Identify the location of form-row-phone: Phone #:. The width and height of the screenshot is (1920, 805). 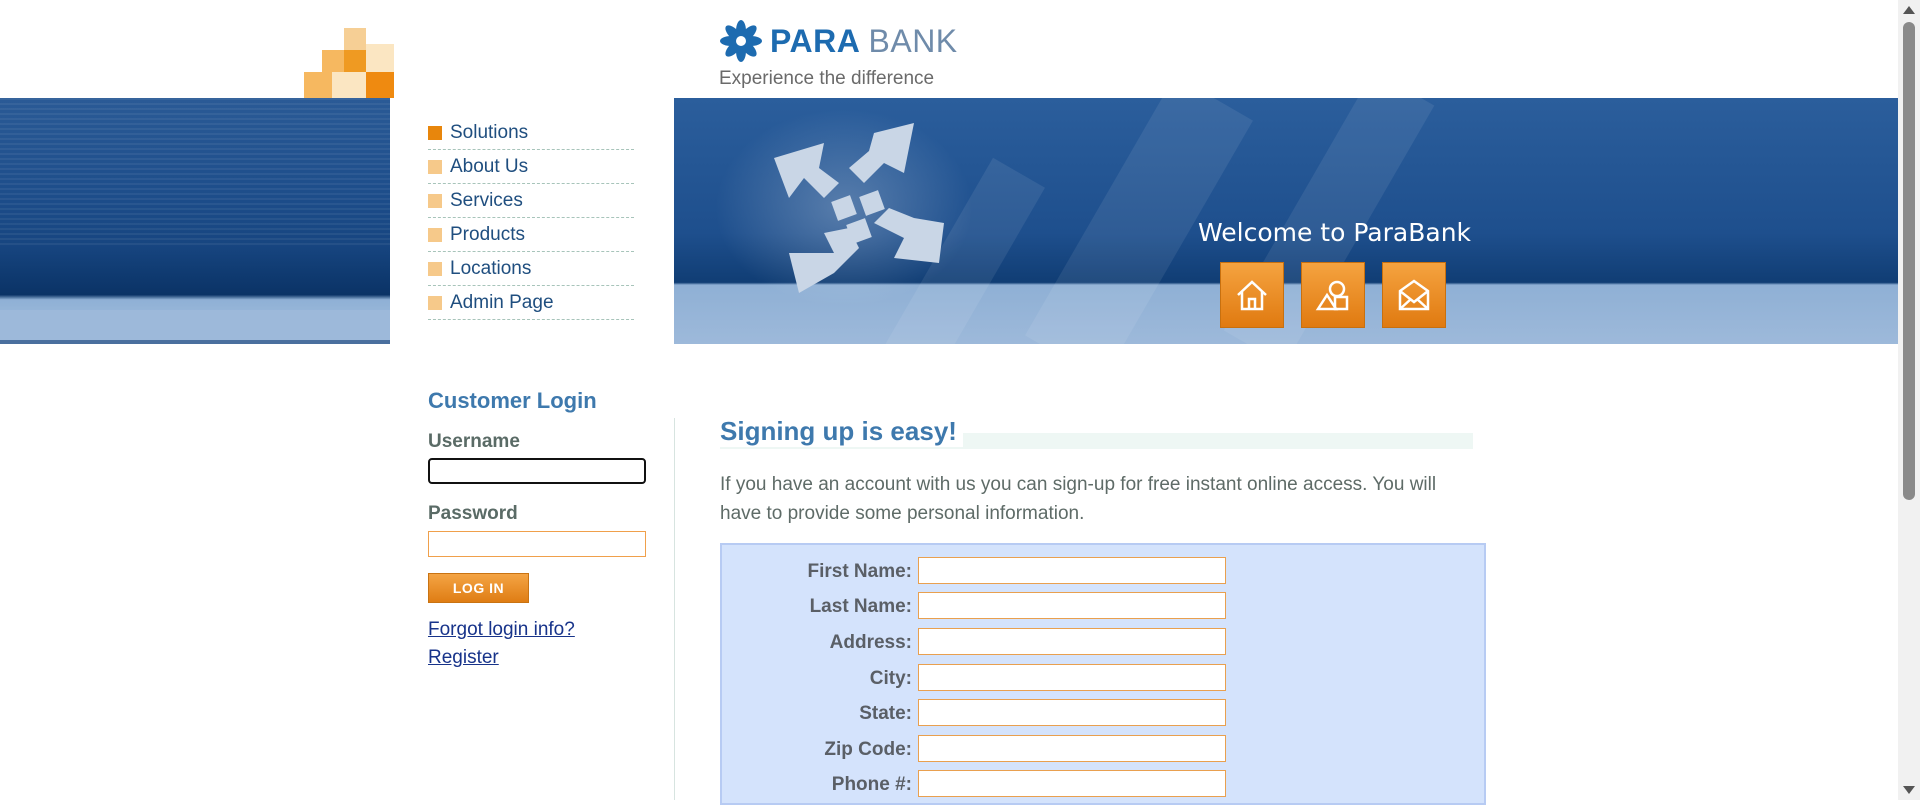
(1105, 784).